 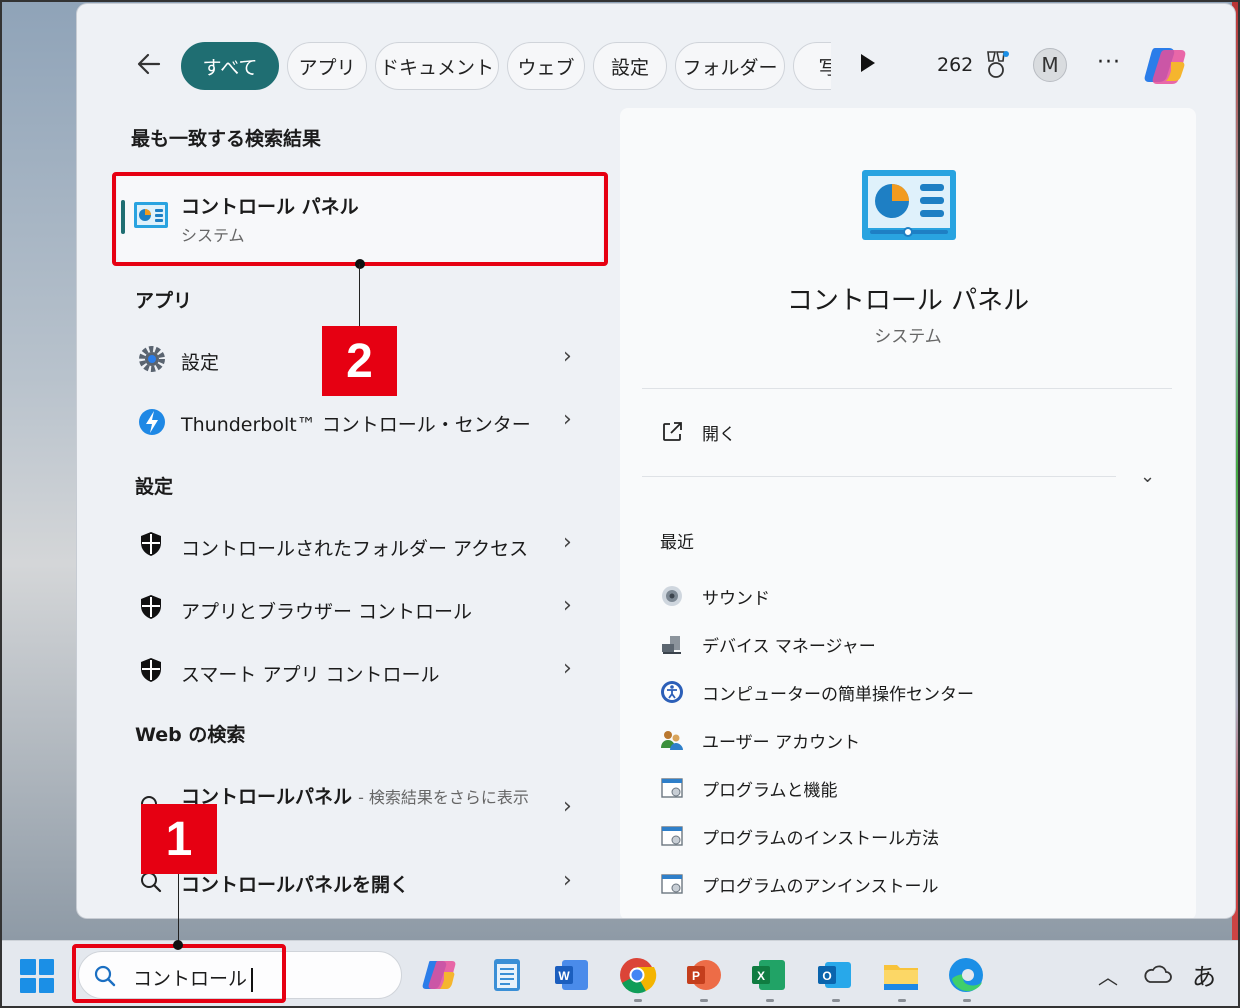 What do you see at coordinates (359, 361) in the screenshot?
I see `annotation-badge-2: 2` at bounding box center [359, 361].